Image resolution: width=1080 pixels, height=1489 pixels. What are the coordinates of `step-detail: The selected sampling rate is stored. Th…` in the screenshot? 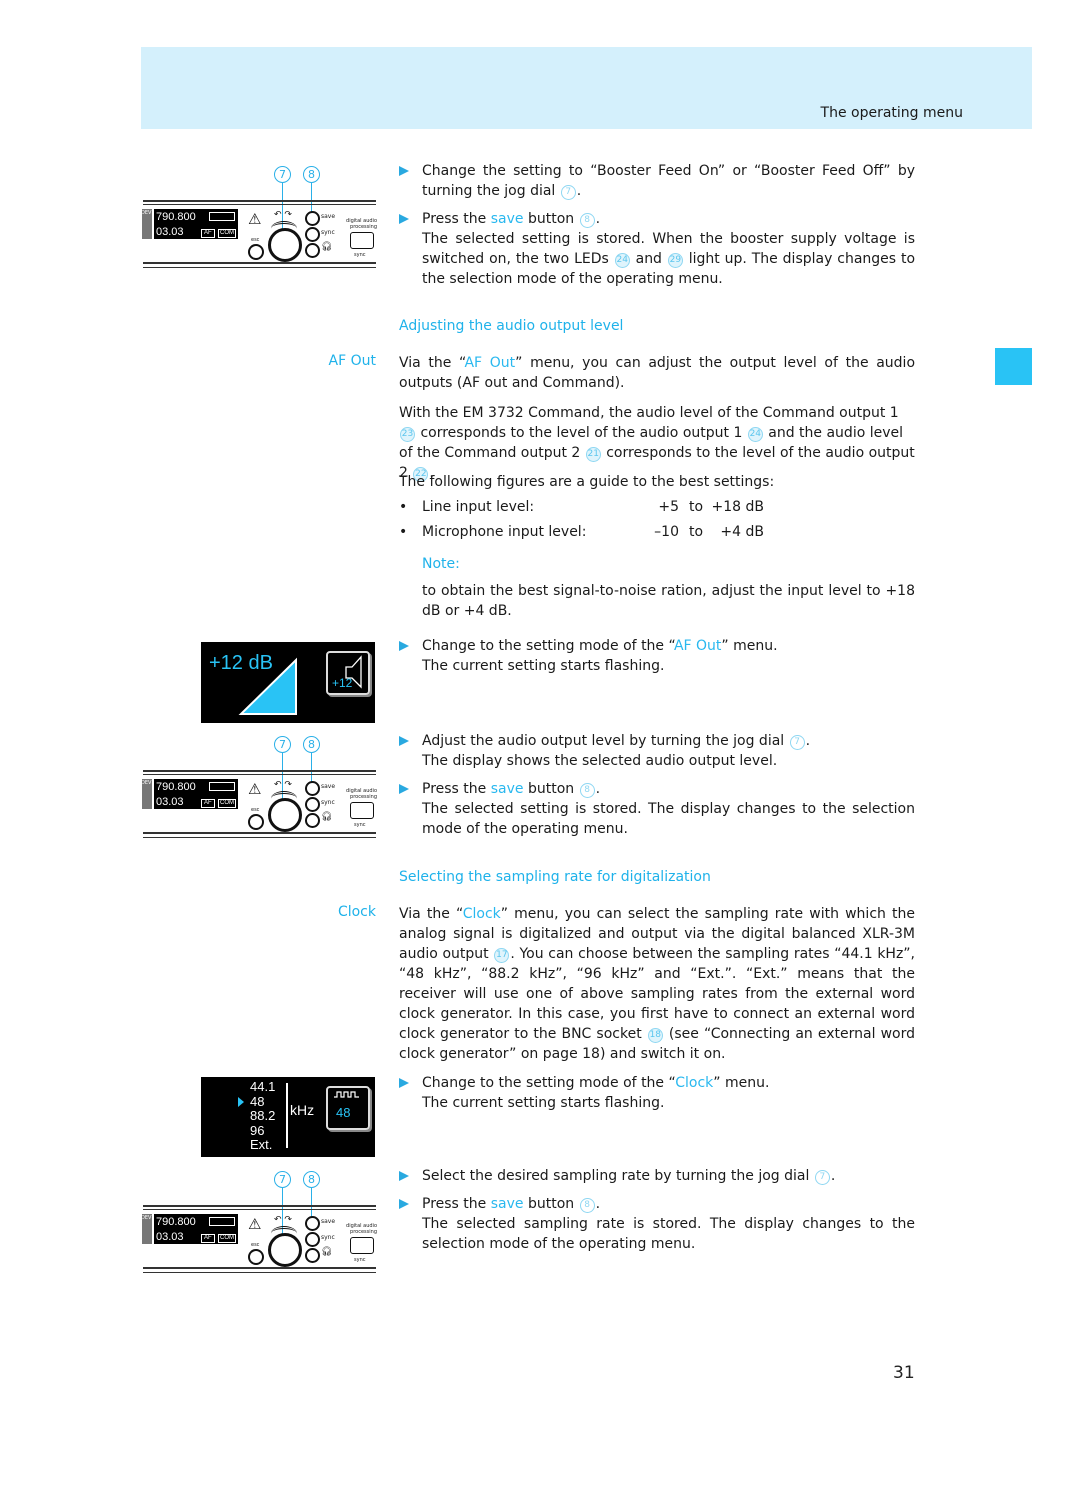 It's located at (668, 1234).